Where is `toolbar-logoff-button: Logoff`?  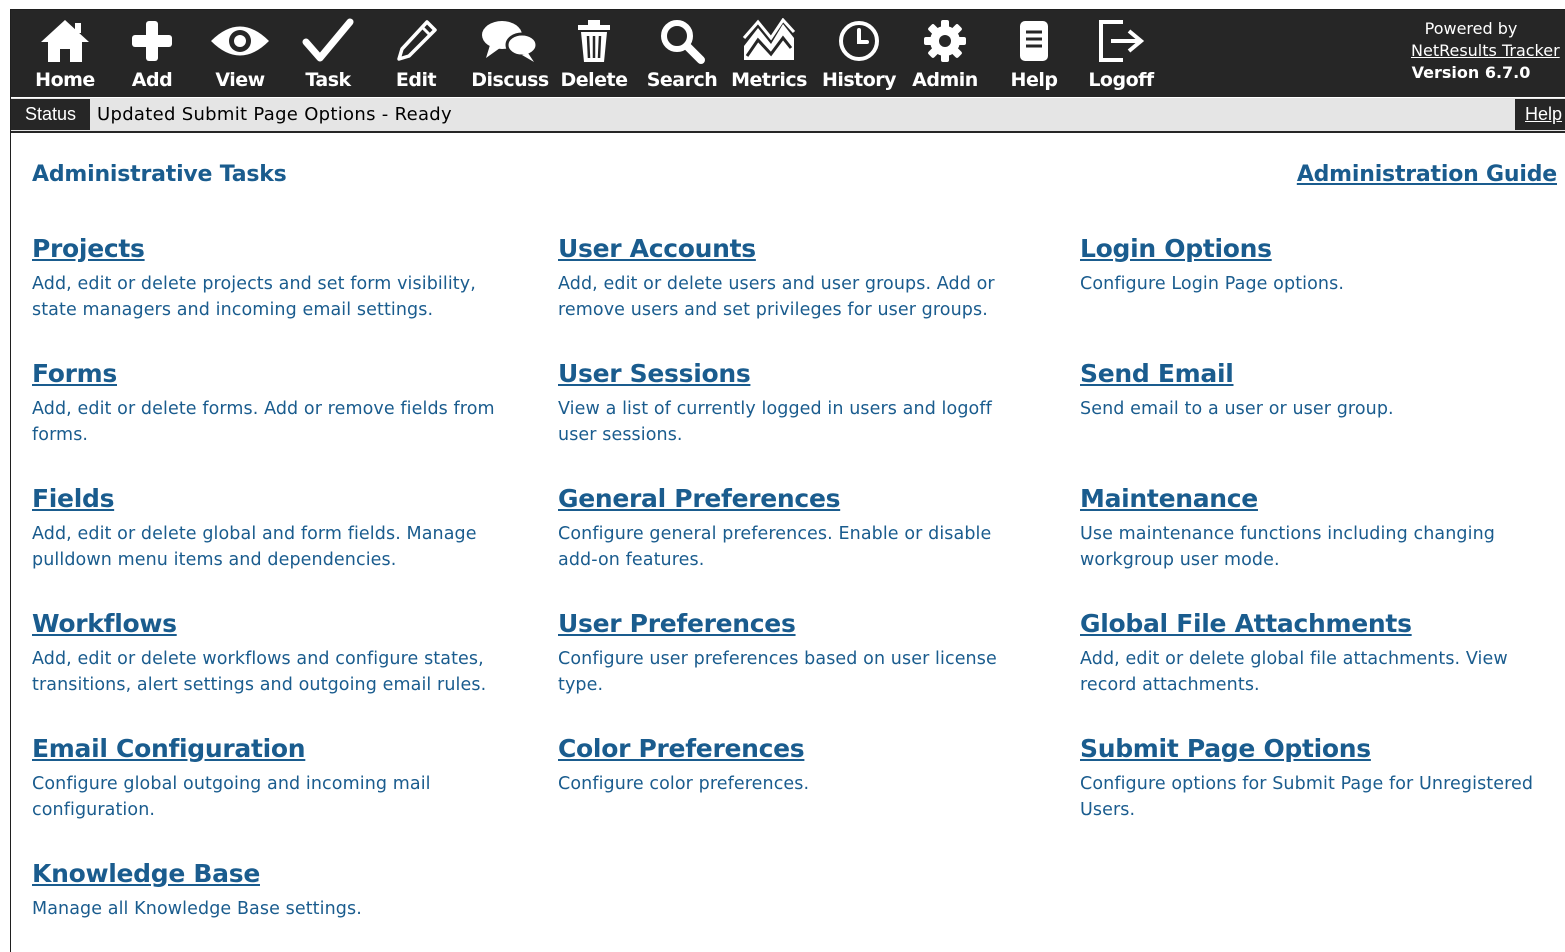 toolbar-logoff-button: Logoff is located at coordinates (1121, 53).